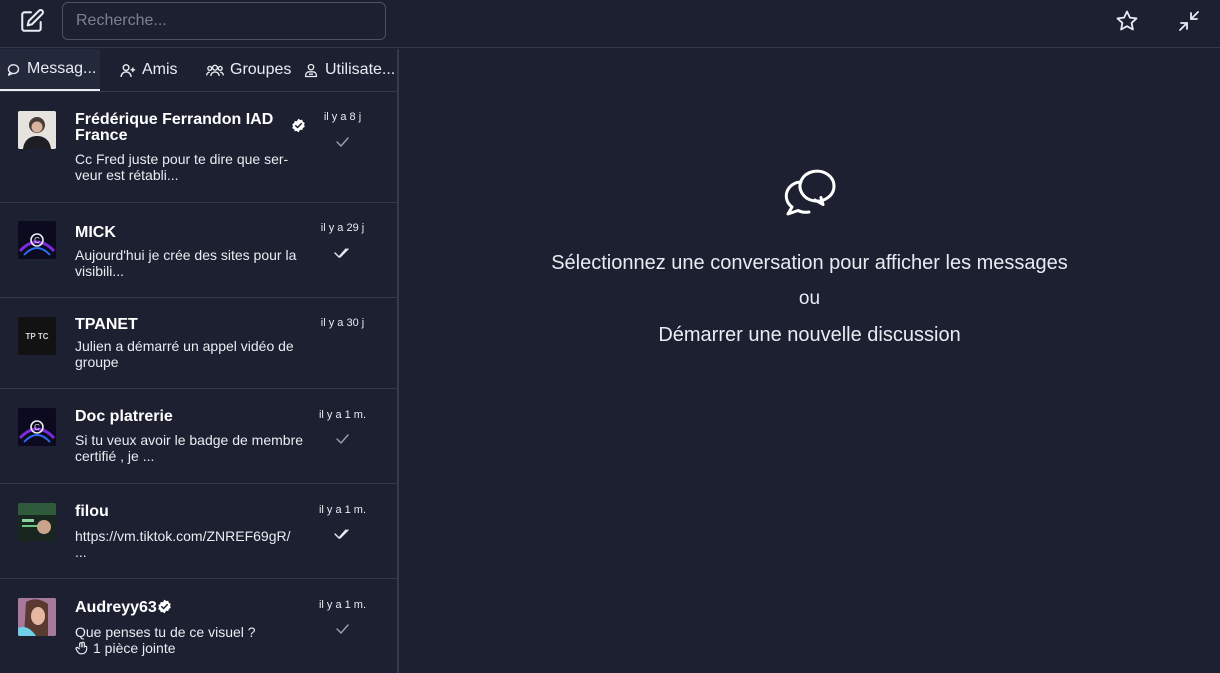  What do you see at coordinates (1189, 21) in the screenshot?
I see `minimize-icon` at bounding box center [1189, 21].